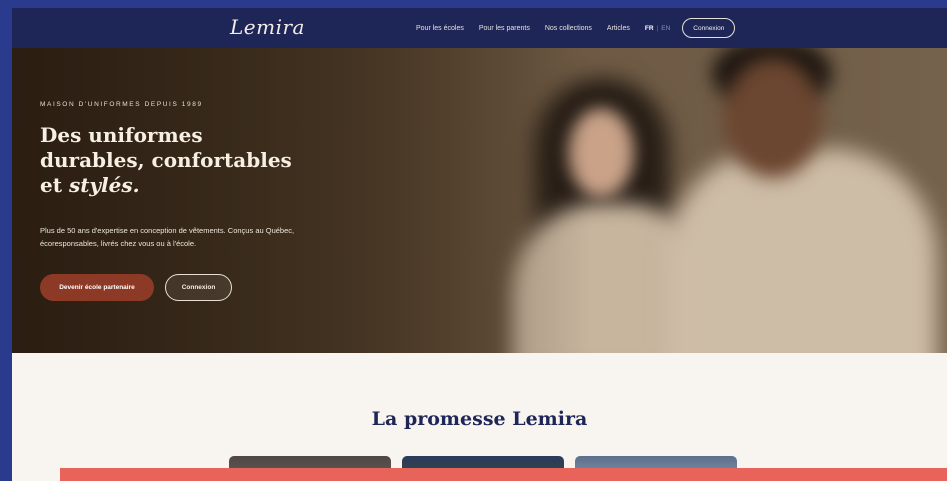  I want to click on language-switcher: FR | EN, so click(657, 28).